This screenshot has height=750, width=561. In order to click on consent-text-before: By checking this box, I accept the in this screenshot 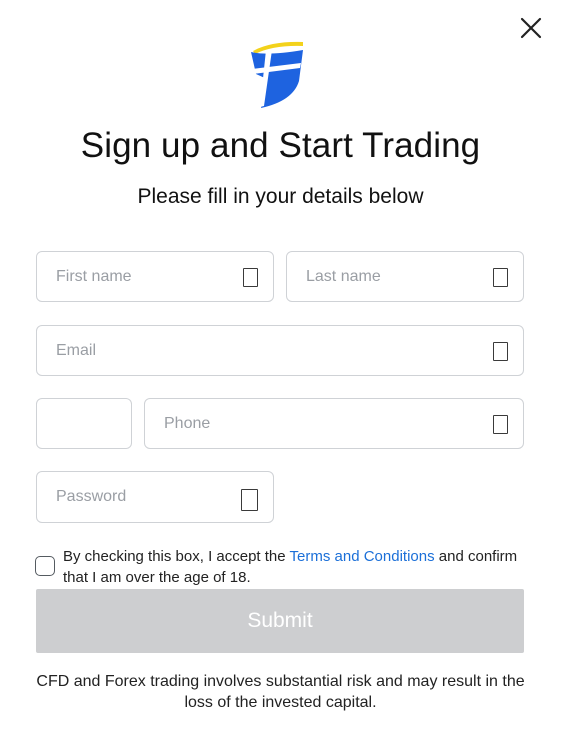, I will do `click(176, 556)`.